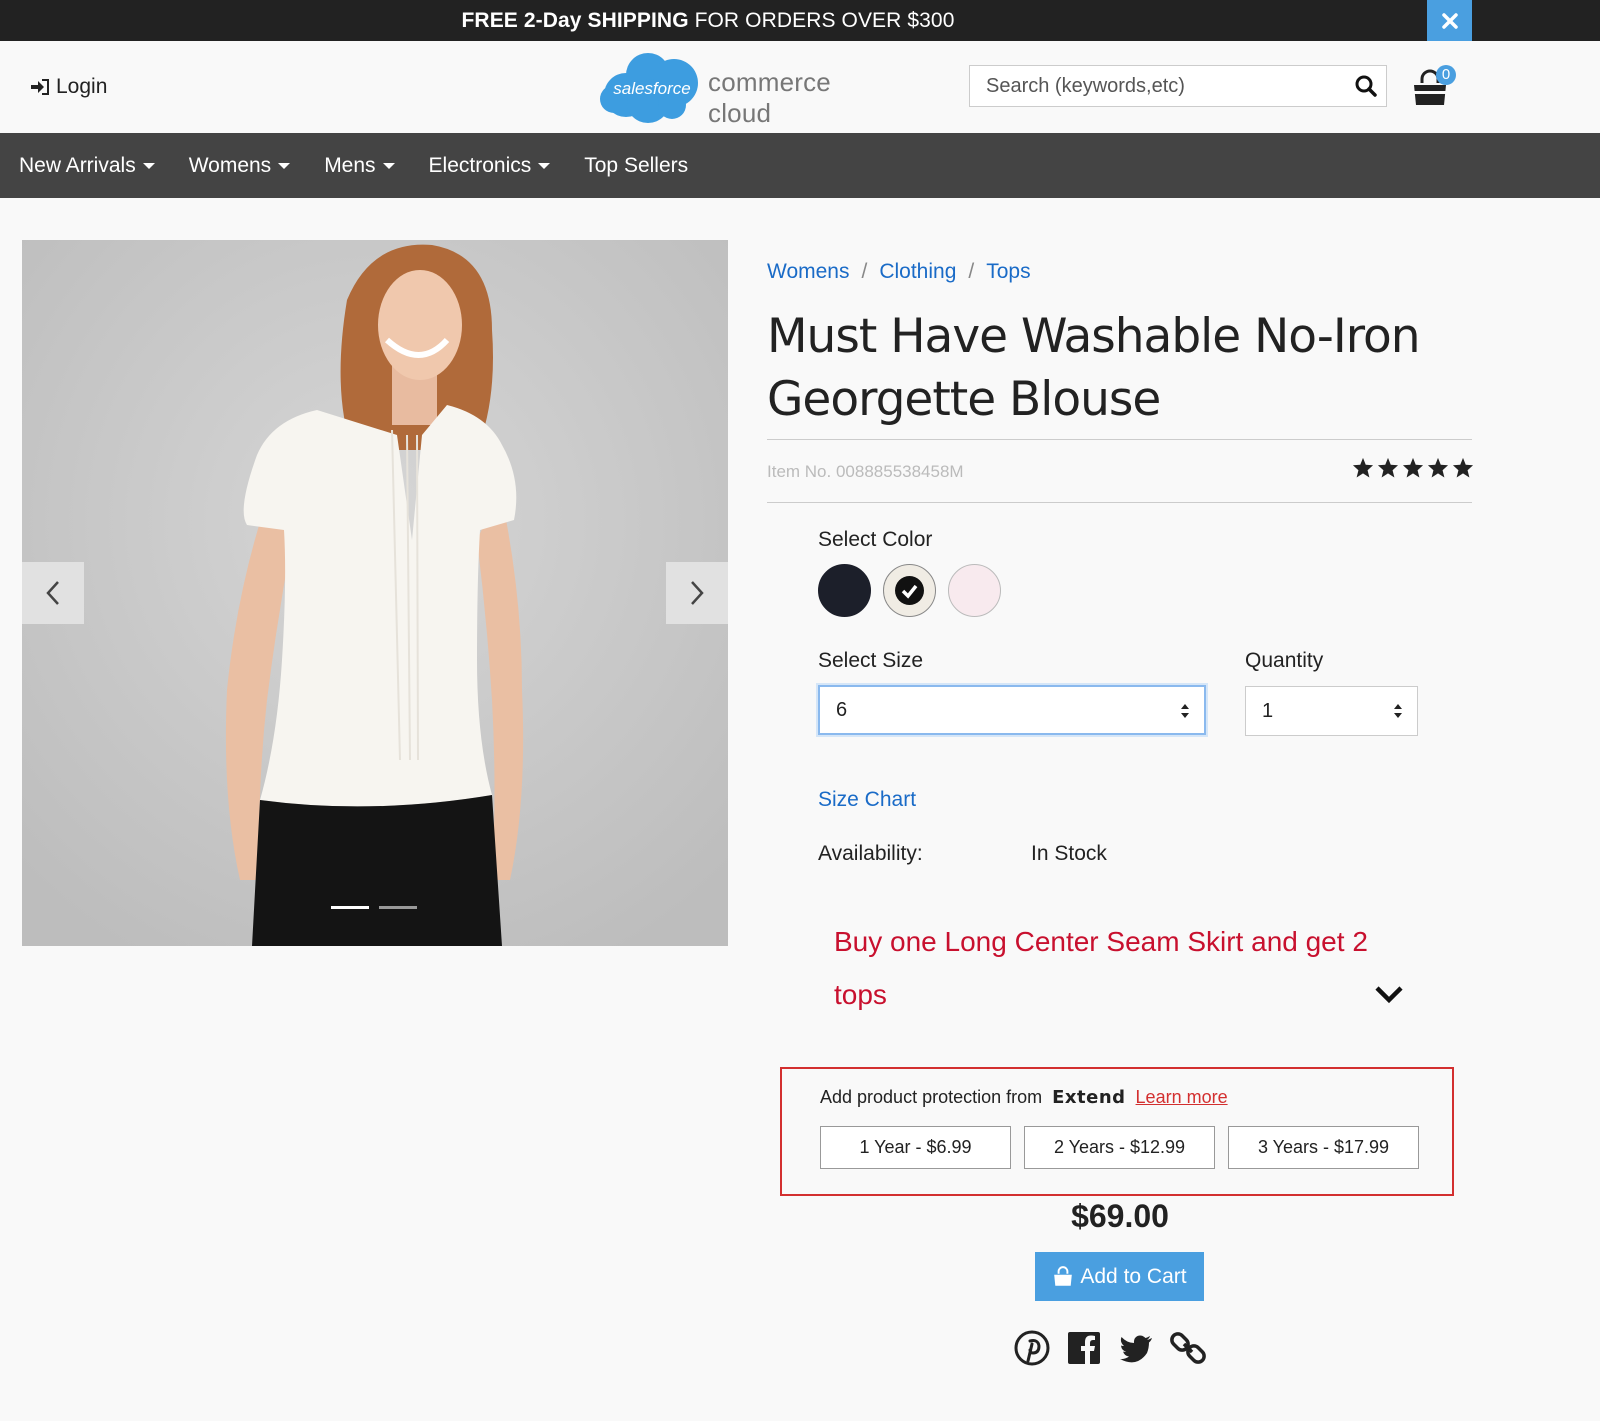  What do you see at coordinates (1119, 1147) in the screenshot?
I see `plan-2-years-button: 2 Years - $12.99` at bounding box center [1119, 1147].